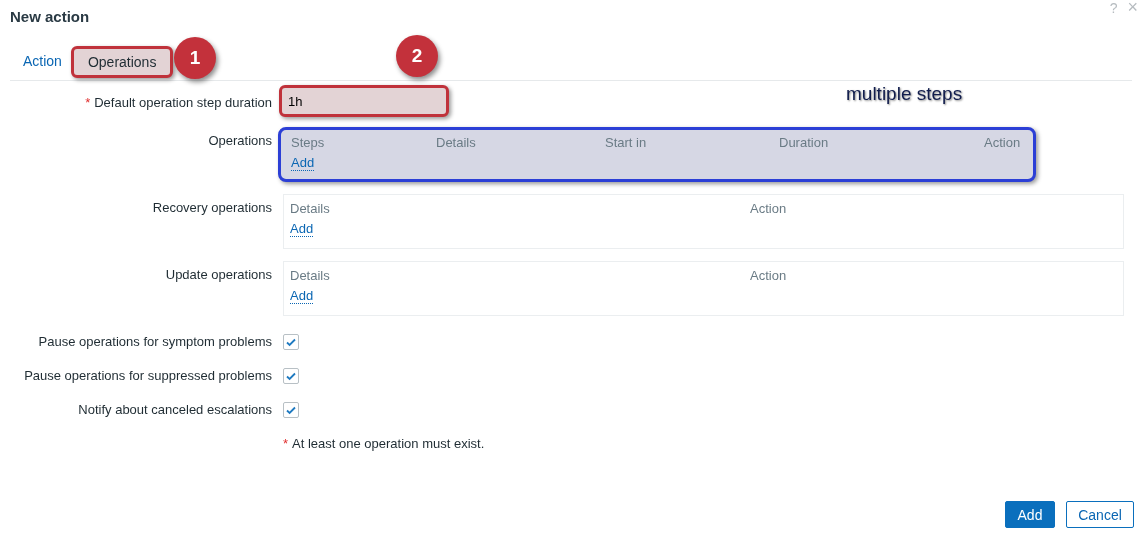 This screenshot has width=1142, height=539. I want to click on callout-badge: 2, so click(417, 56).